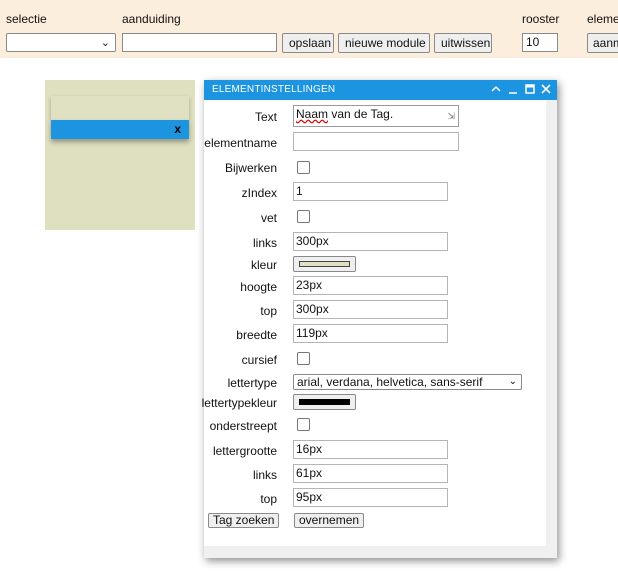  What do you see at coordinates (370, 309) in the screenshot?
I see `top-input: 300px` at bounding box center [370, 309].